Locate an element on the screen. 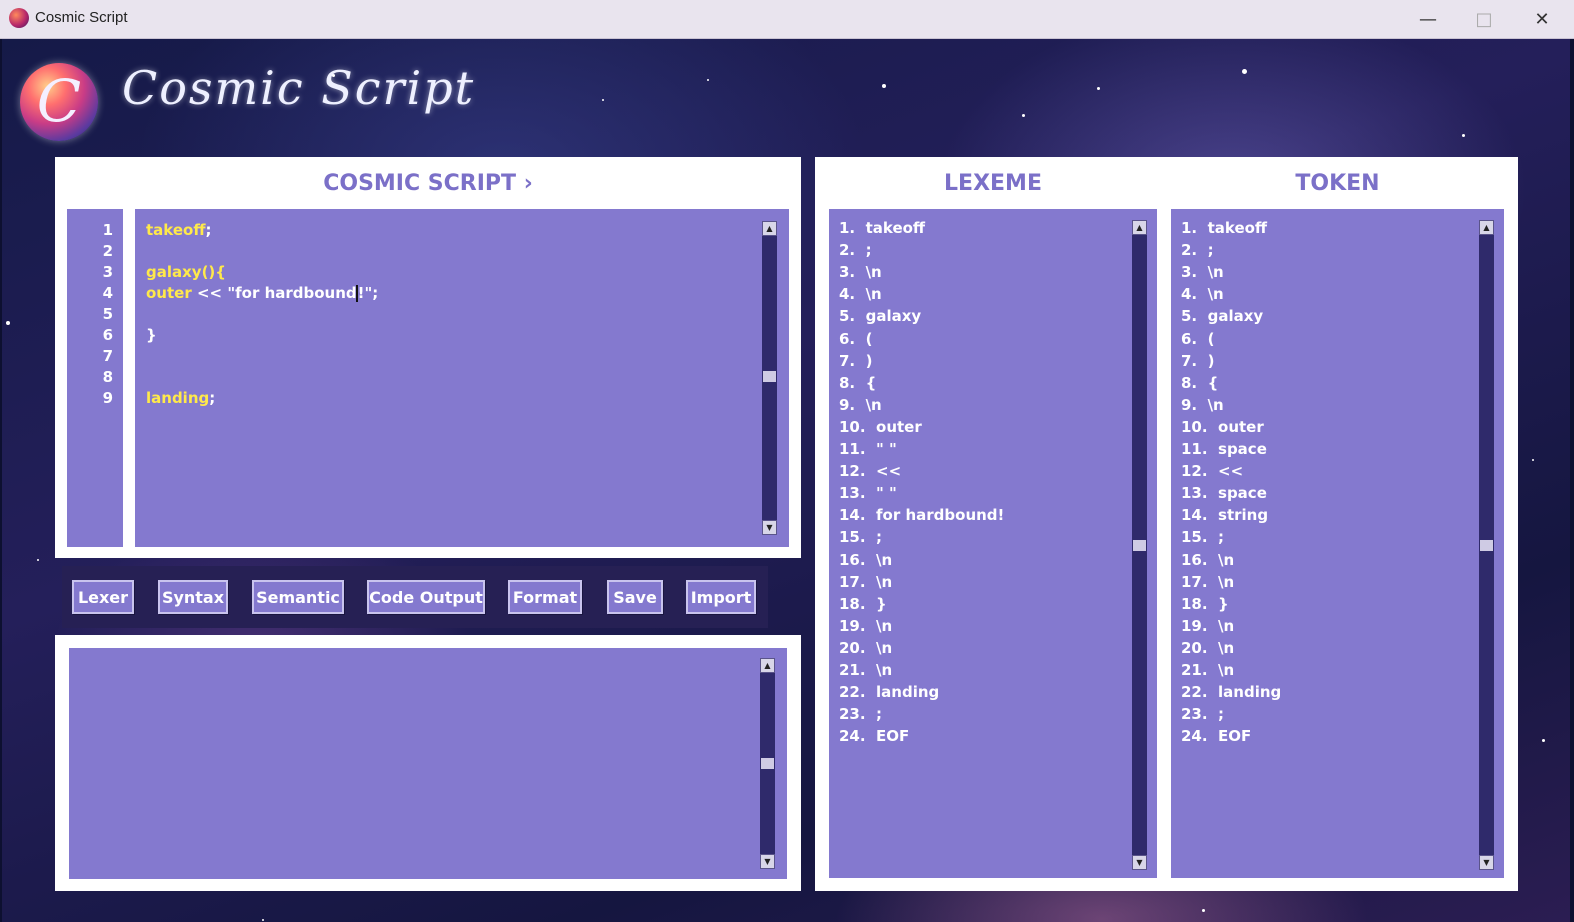  code-keyword: landing is located at coordinates (178, 398).